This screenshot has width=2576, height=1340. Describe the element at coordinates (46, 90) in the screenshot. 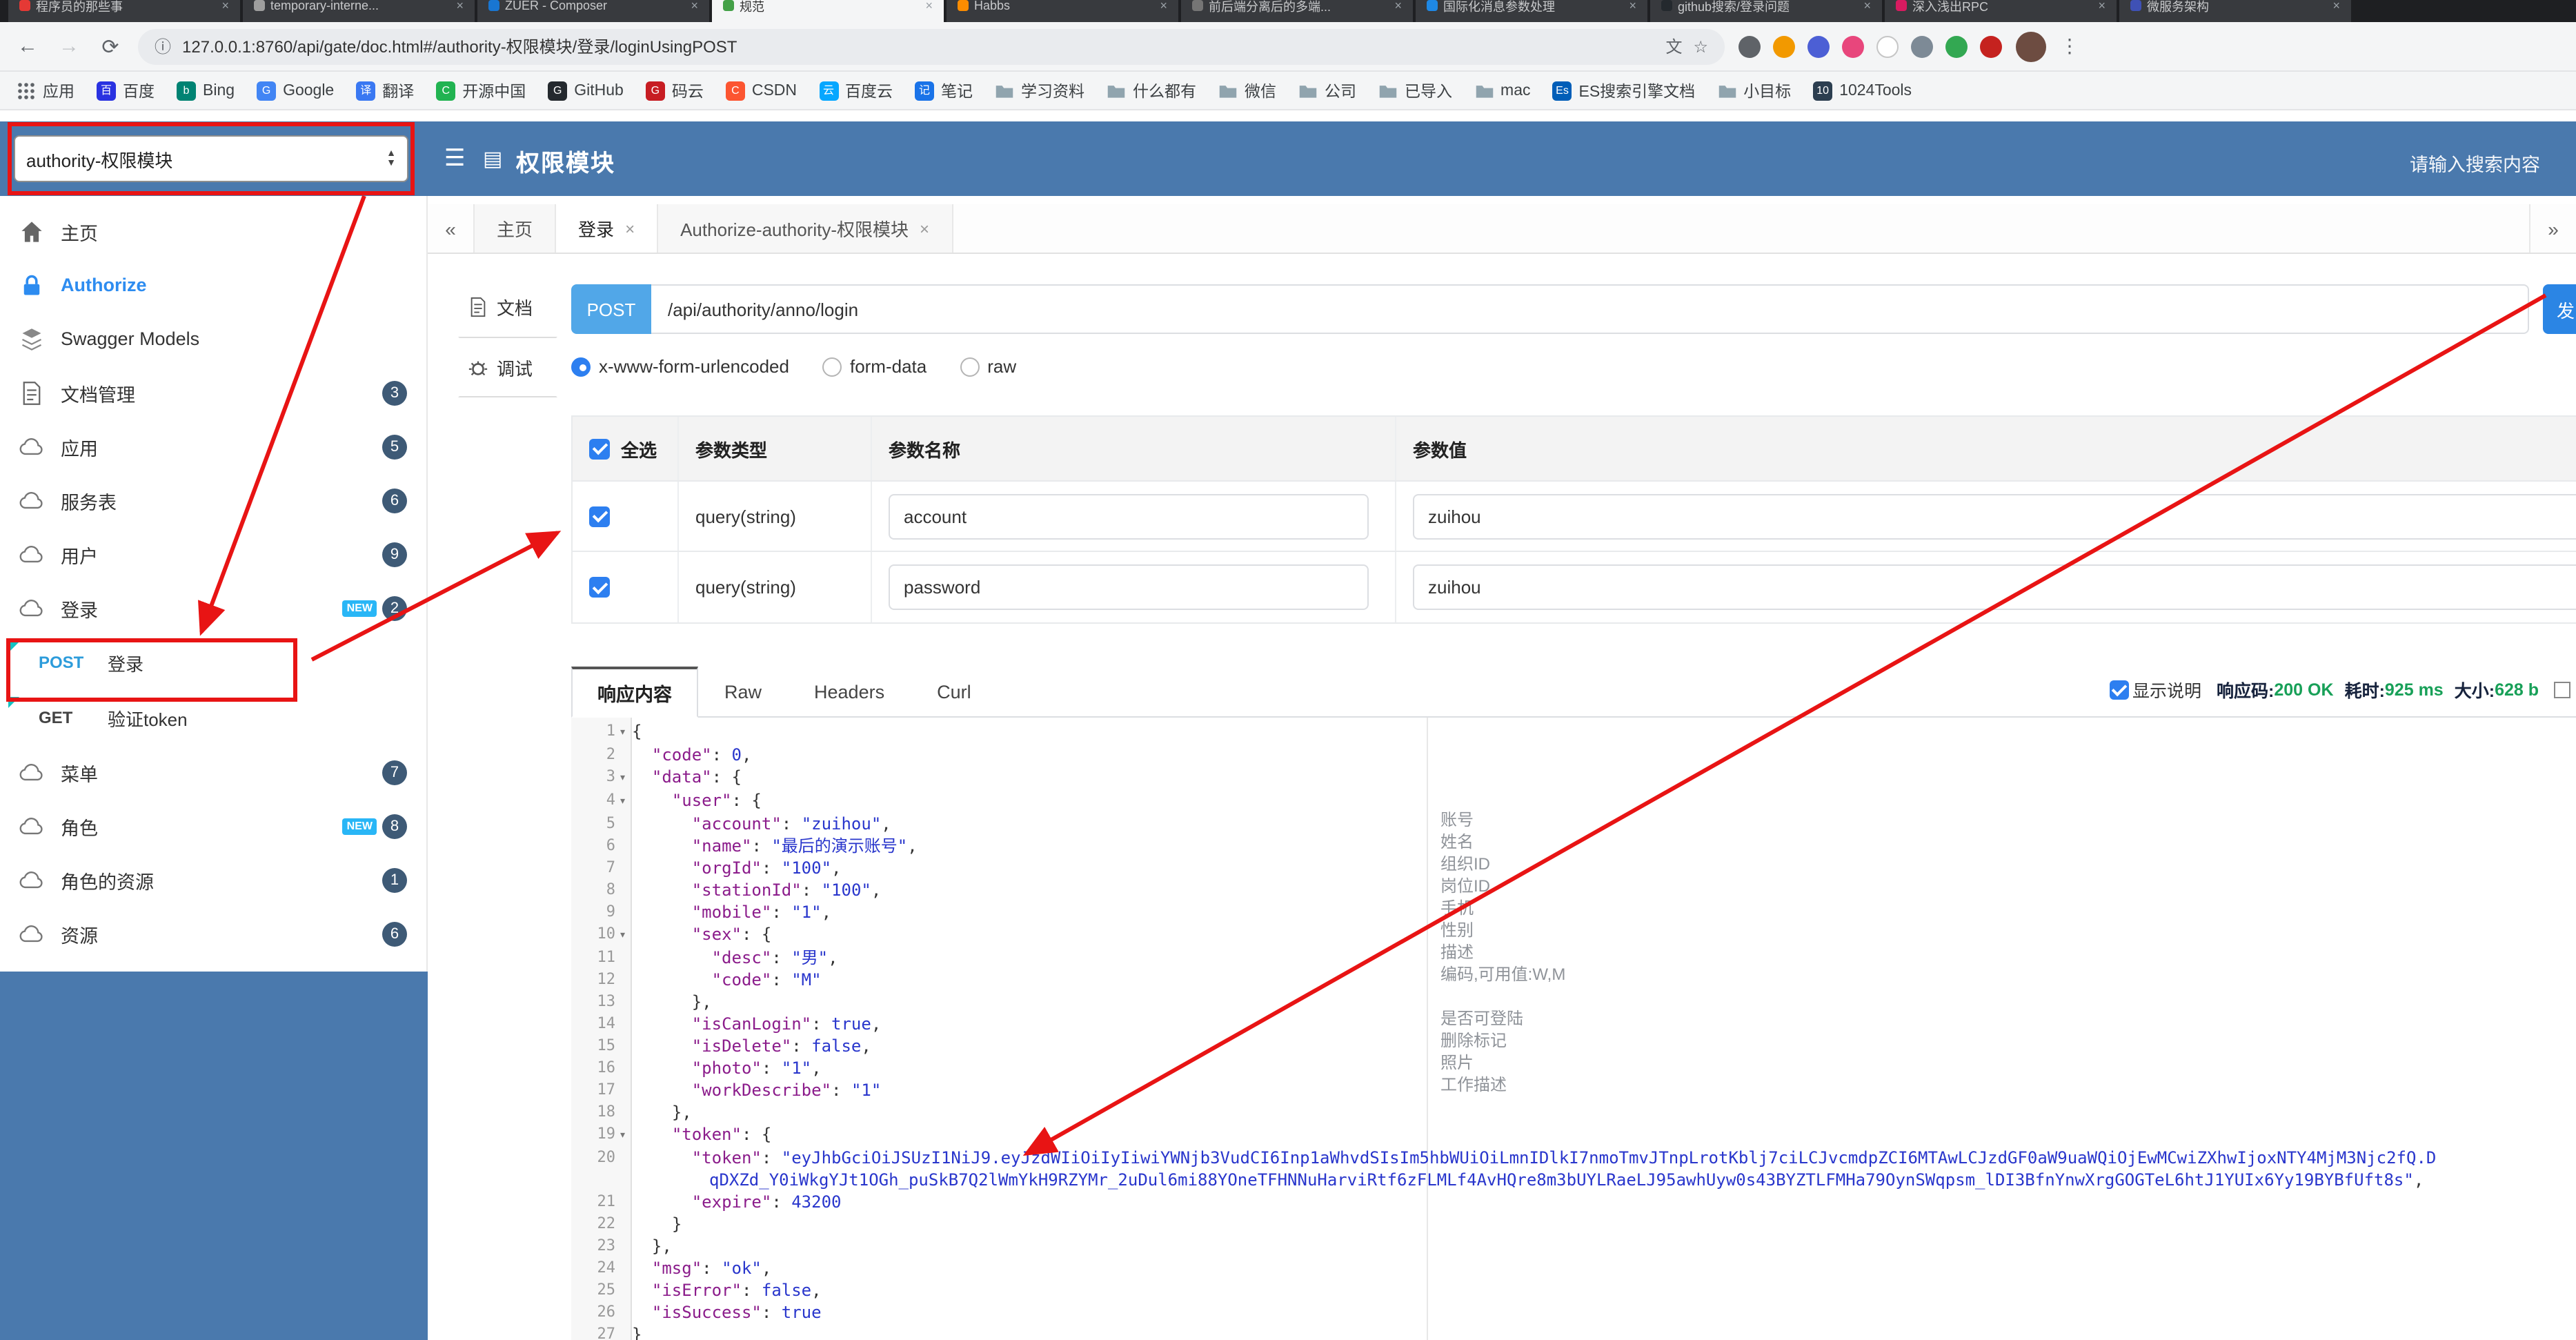

I see `bookmark-item: 应用` at that location.